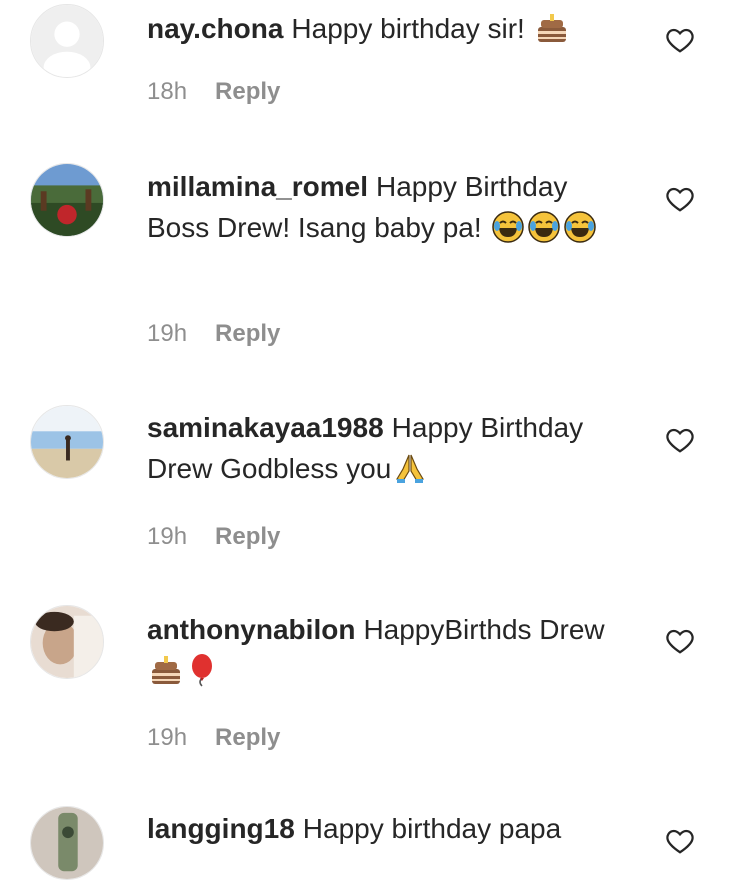 The width and height of the screenshot is (750, 880). I want to click on comment-text: Happy birthday sir!, so click(412, 28).